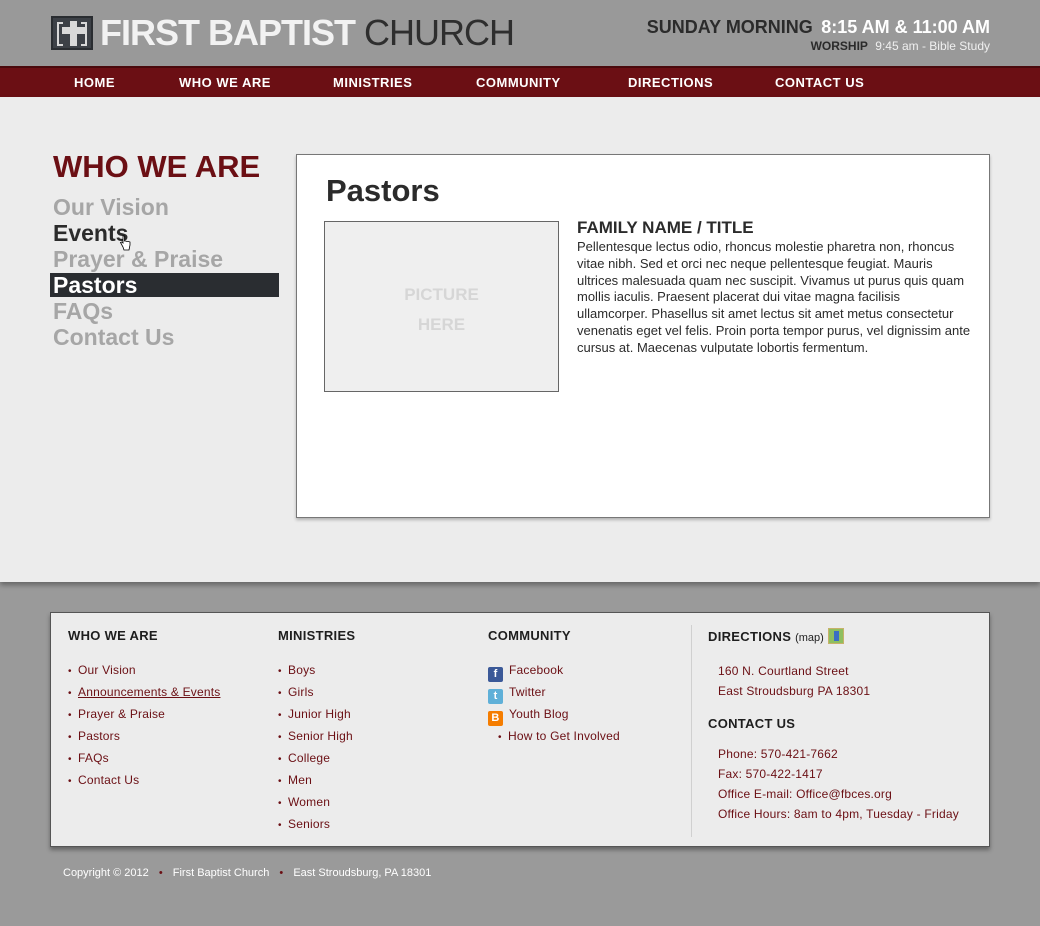  Describe the element at coordinates (72, 33) in the screenshot. I see `cross-logo-icon` at that location.